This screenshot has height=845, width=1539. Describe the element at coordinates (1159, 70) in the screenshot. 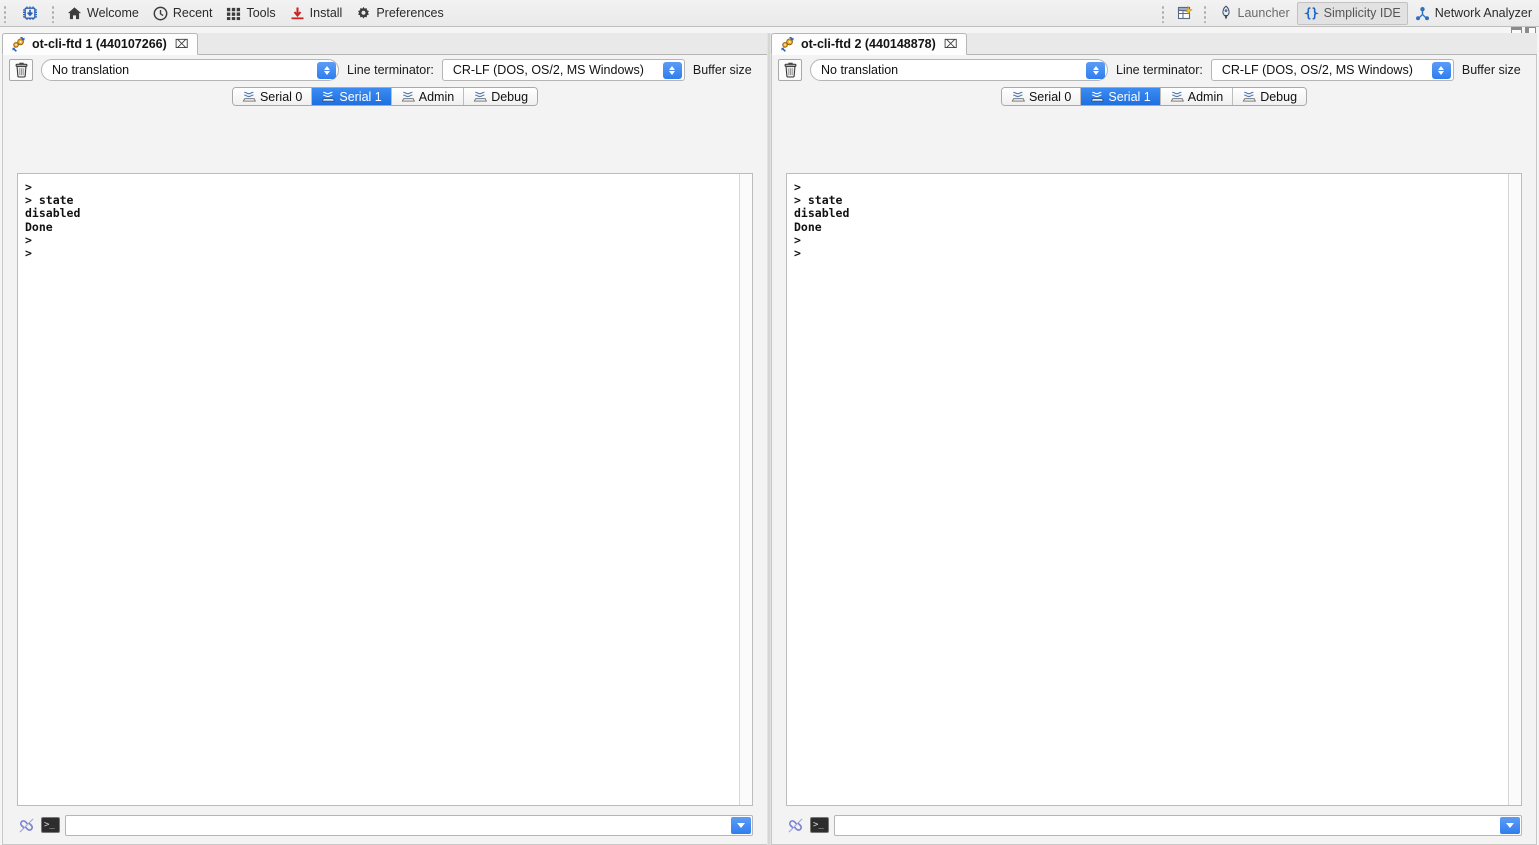

I see `line-terminator-label-right: Line terminator:` at that location.